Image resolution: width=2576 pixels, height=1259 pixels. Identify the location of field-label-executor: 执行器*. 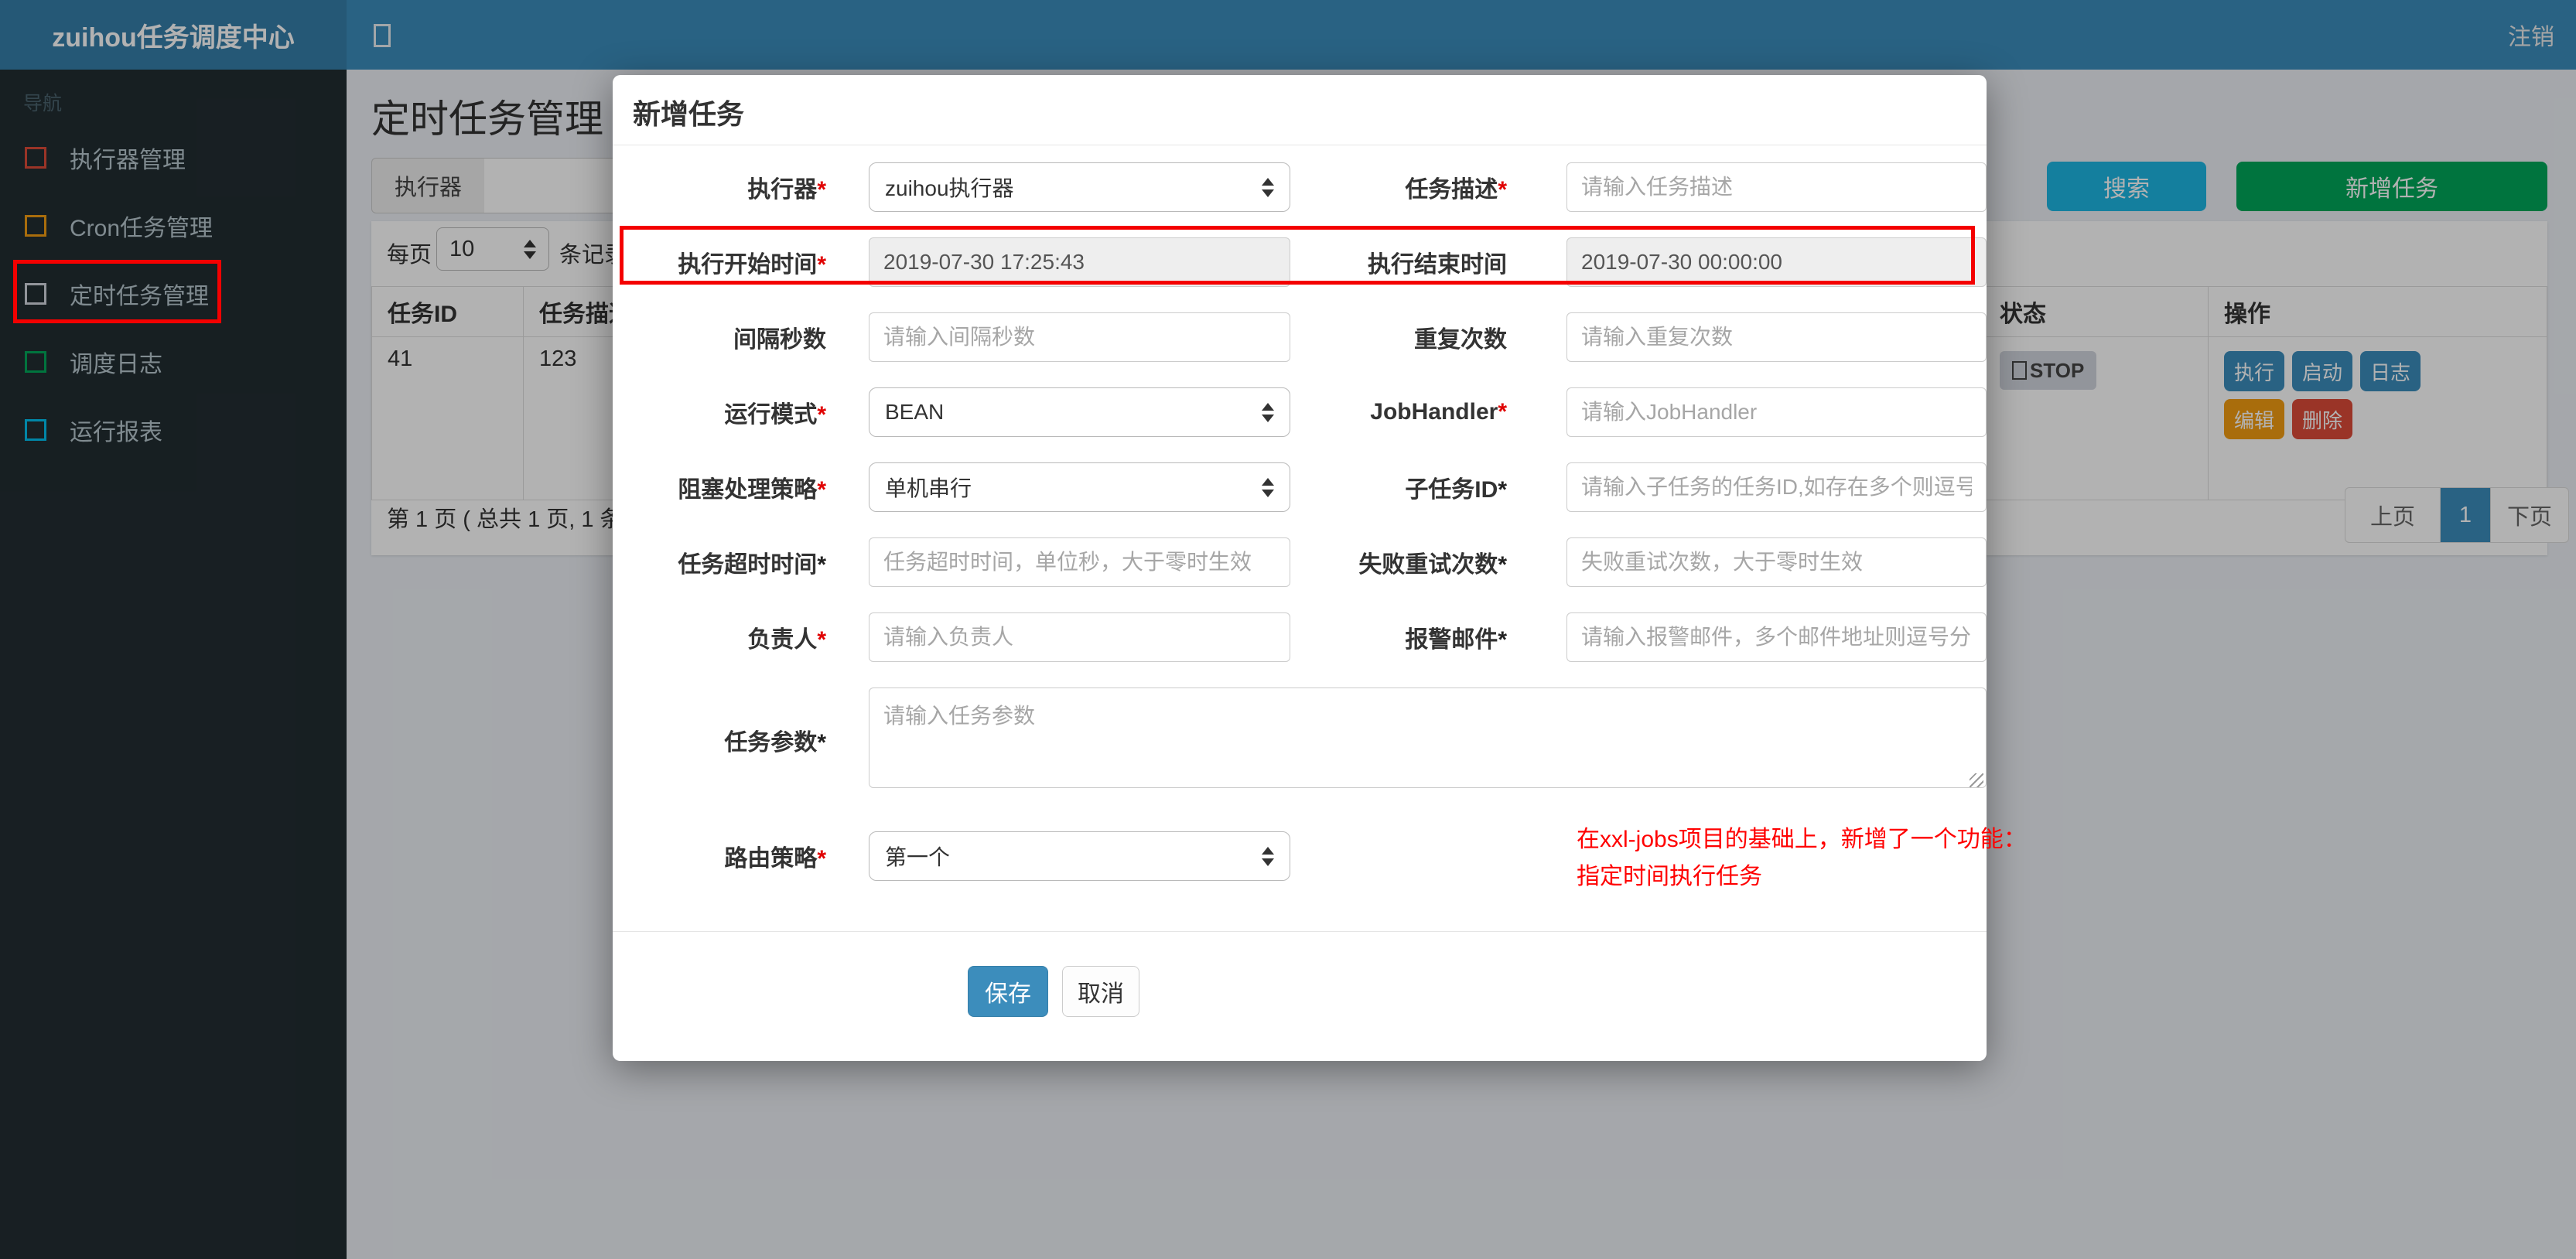
(786, 190).